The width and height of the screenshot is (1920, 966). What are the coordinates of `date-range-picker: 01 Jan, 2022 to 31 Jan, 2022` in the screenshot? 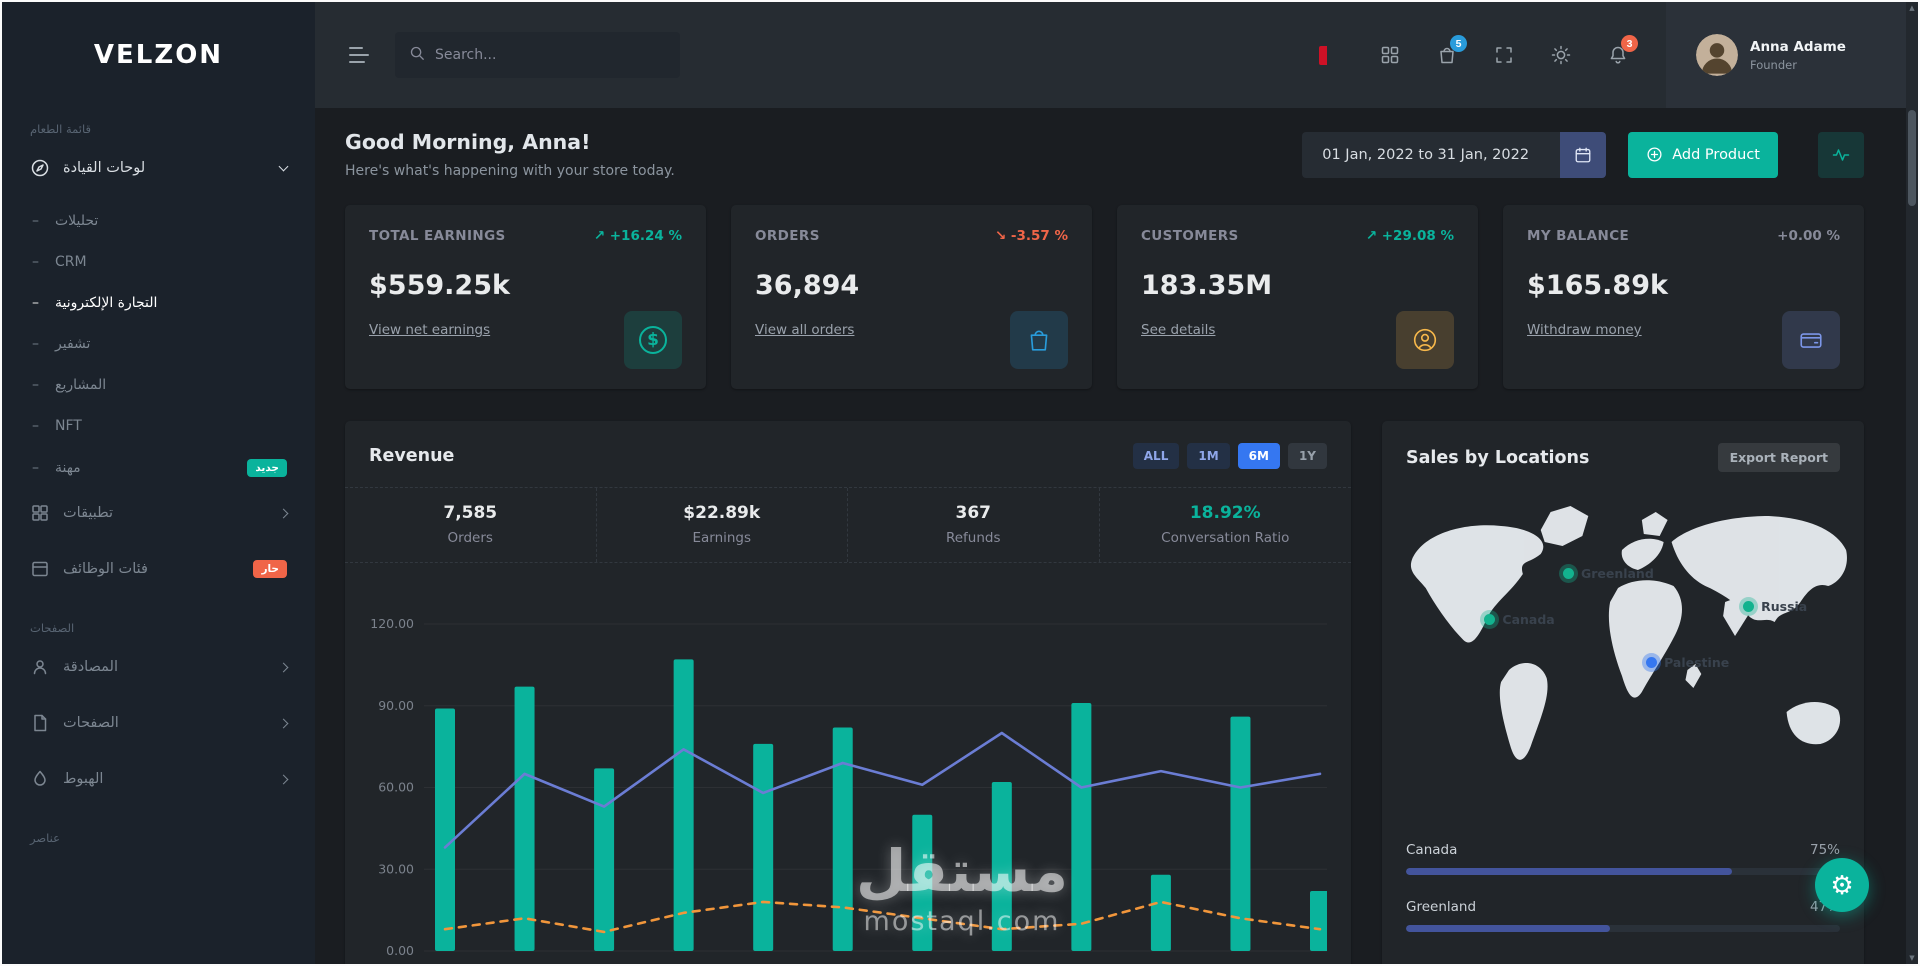 It's located at (1454, 154).